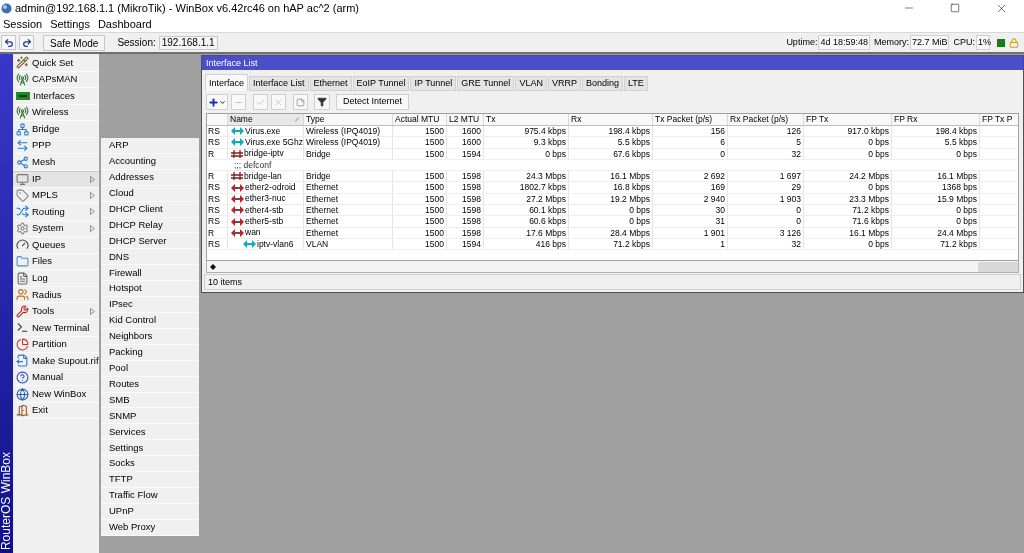  What do you see at coordinates (217, 102) in the screenshot?
I see `add-button` at bounding box center [217, 102].